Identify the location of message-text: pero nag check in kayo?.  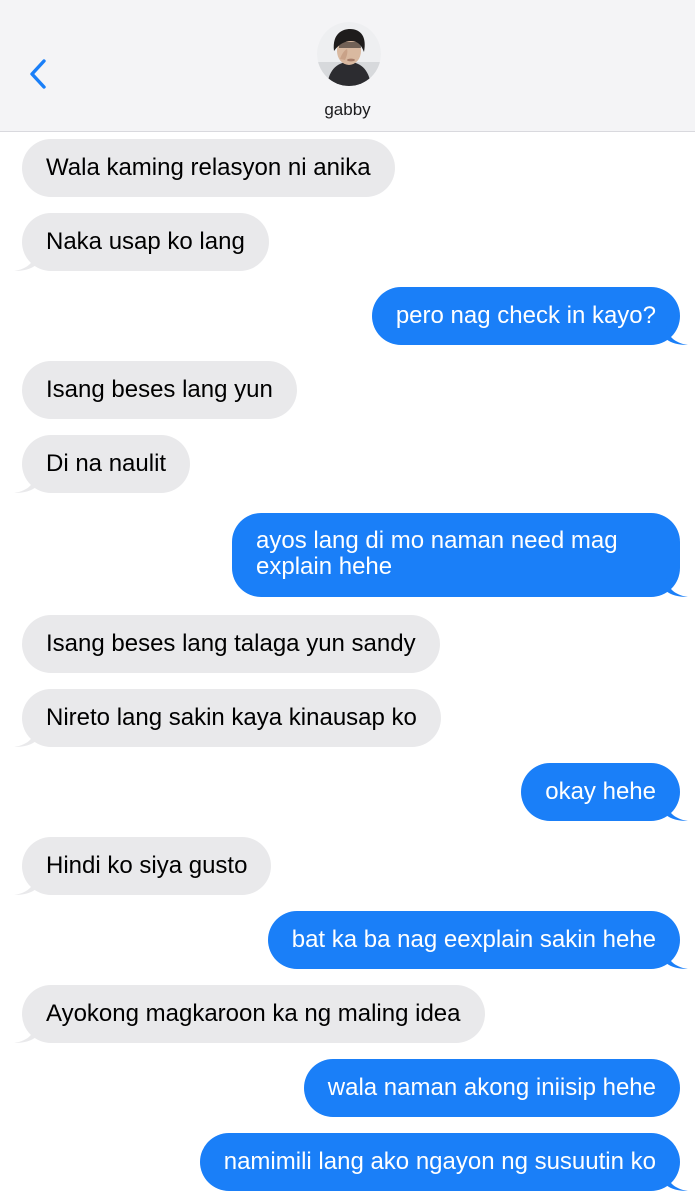
(525, 315).